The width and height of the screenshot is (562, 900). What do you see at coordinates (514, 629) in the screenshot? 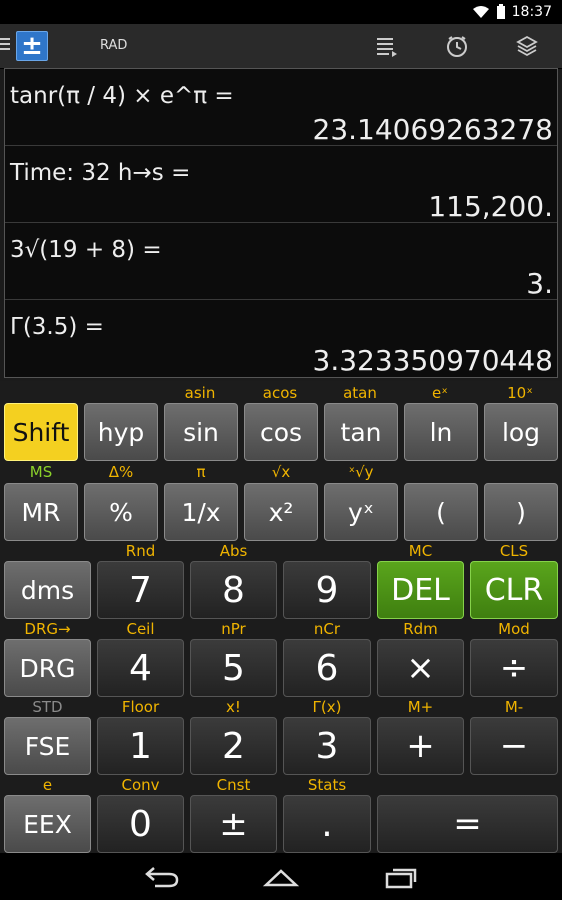
I see `secondary-label-mod: Mod` at bounding box center [514, 629].